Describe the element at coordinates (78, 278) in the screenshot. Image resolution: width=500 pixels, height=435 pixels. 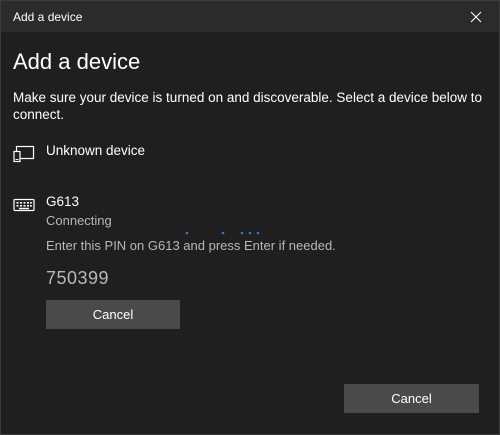
I see `pin-code: 750399` at that location.